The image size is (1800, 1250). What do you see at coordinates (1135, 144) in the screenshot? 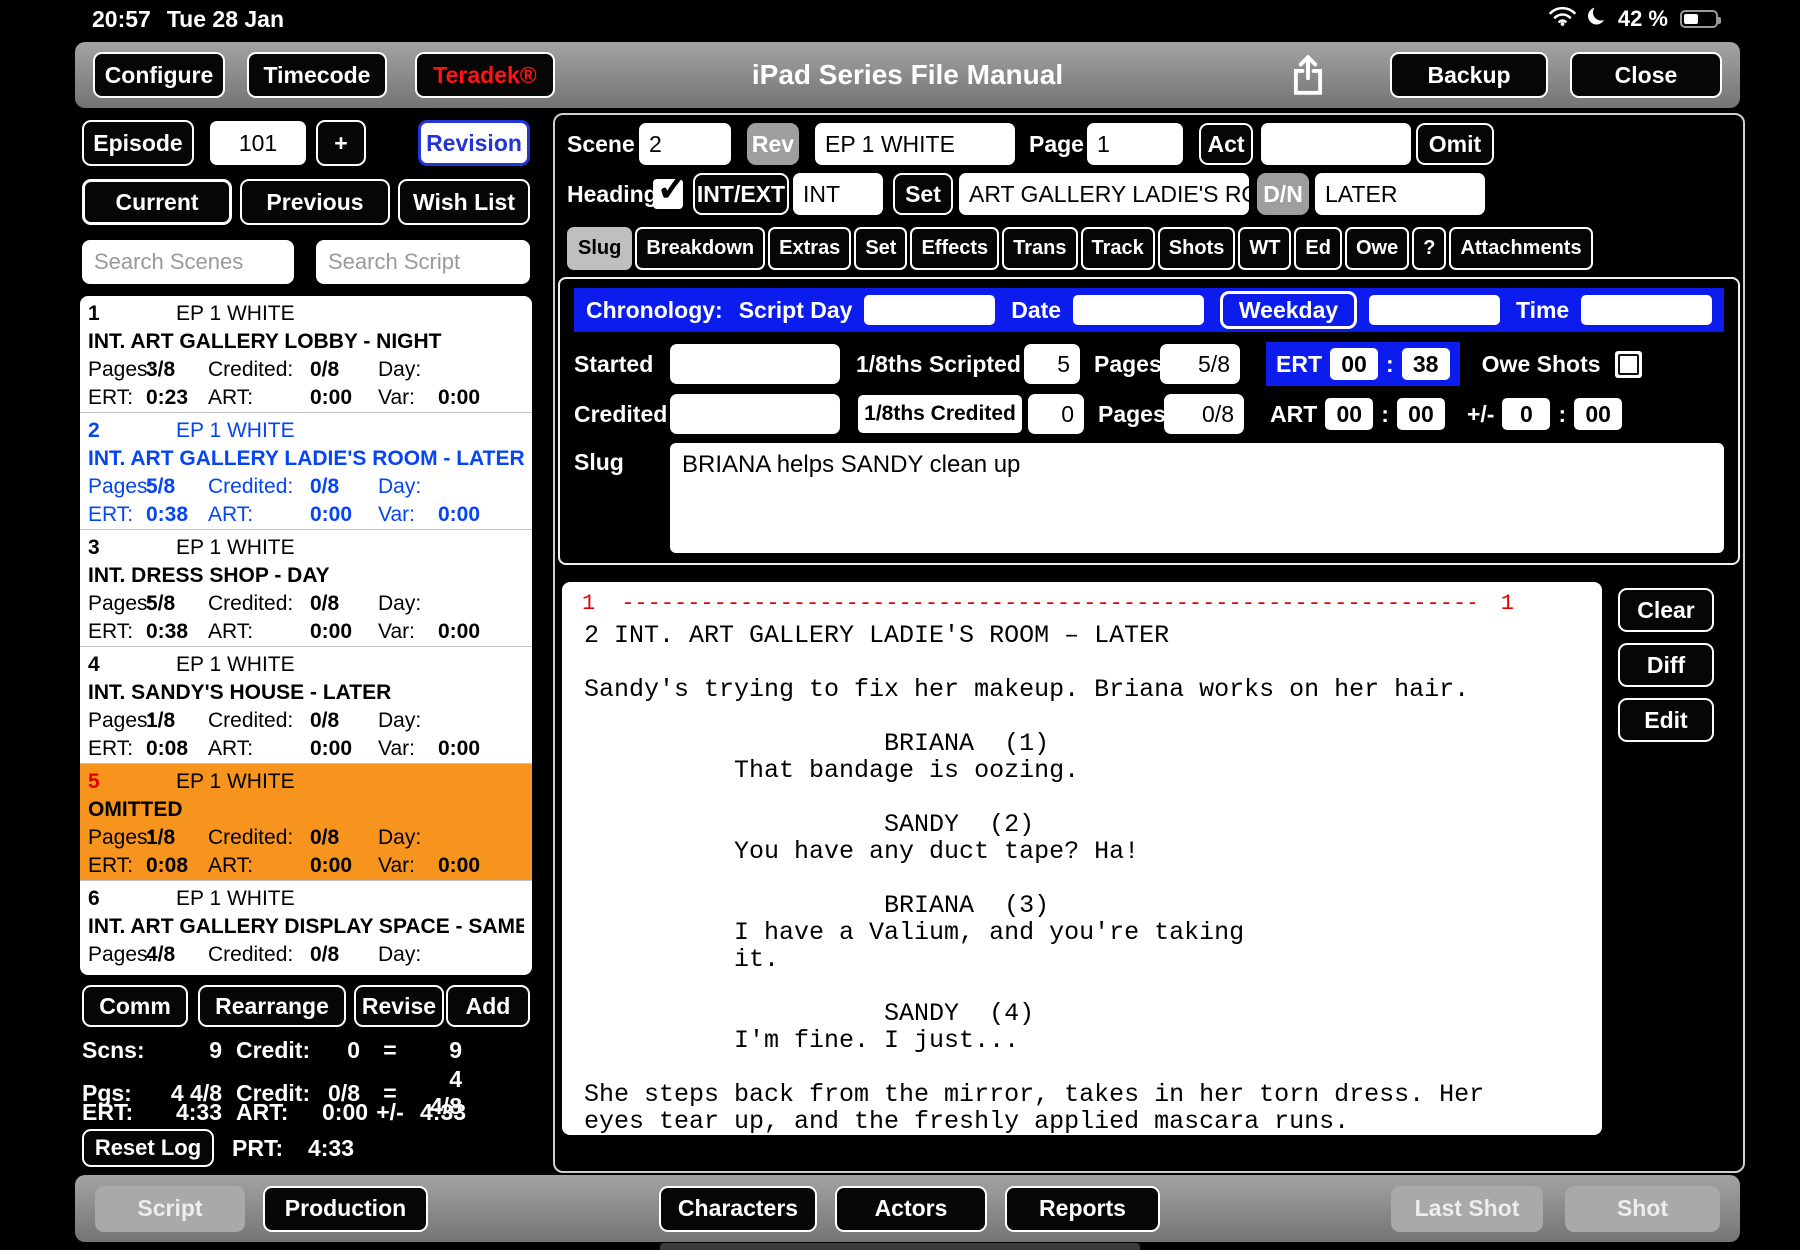
I see `page-field: 1` at bounding box center [1135, 144].